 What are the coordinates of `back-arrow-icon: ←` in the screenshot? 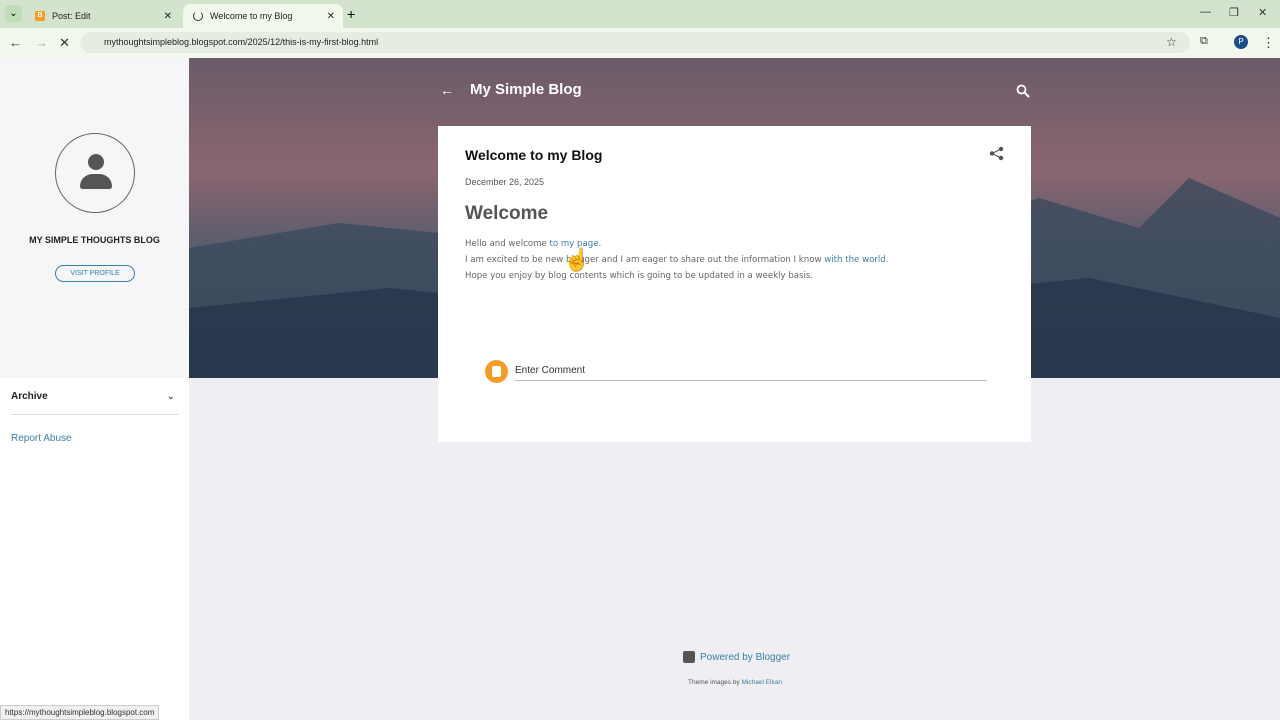 It's located at (447, 90).